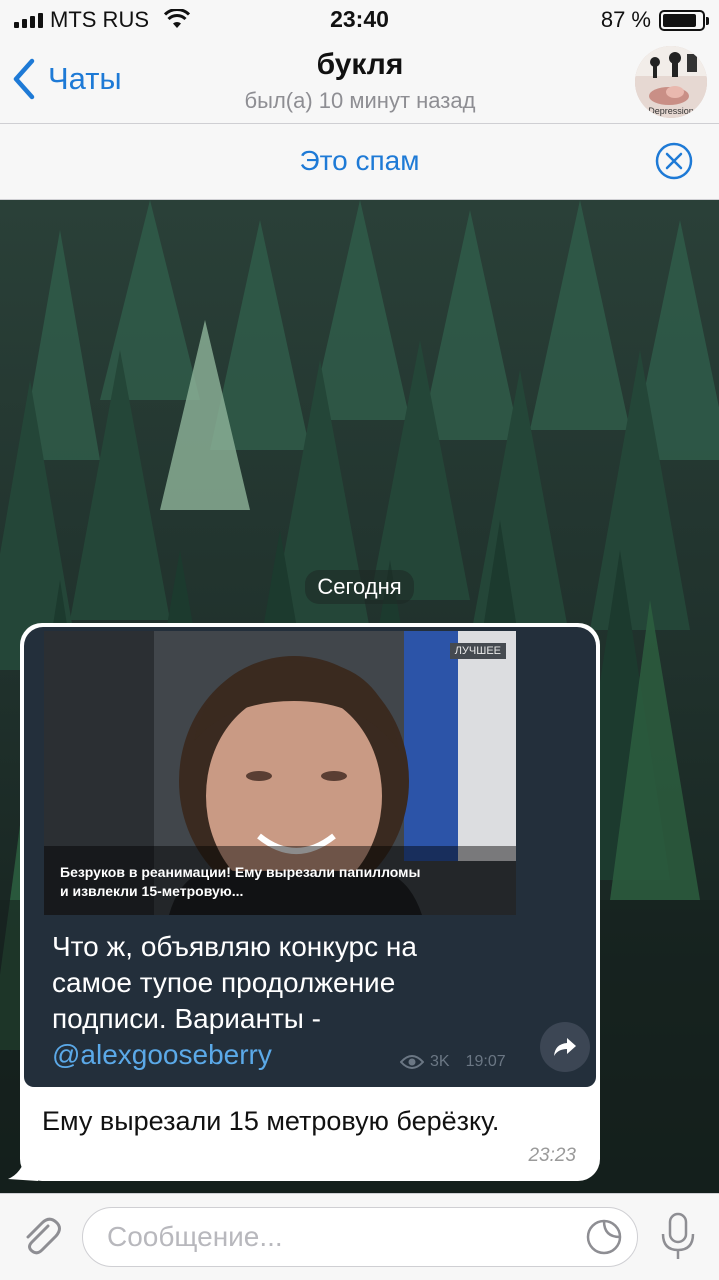 The width and height of the screenshot is (719, 1280). What do you see at coordinates (604, 1237) in the screenshot?
I see `sticker-icon` at bounding box center [604, 1237].